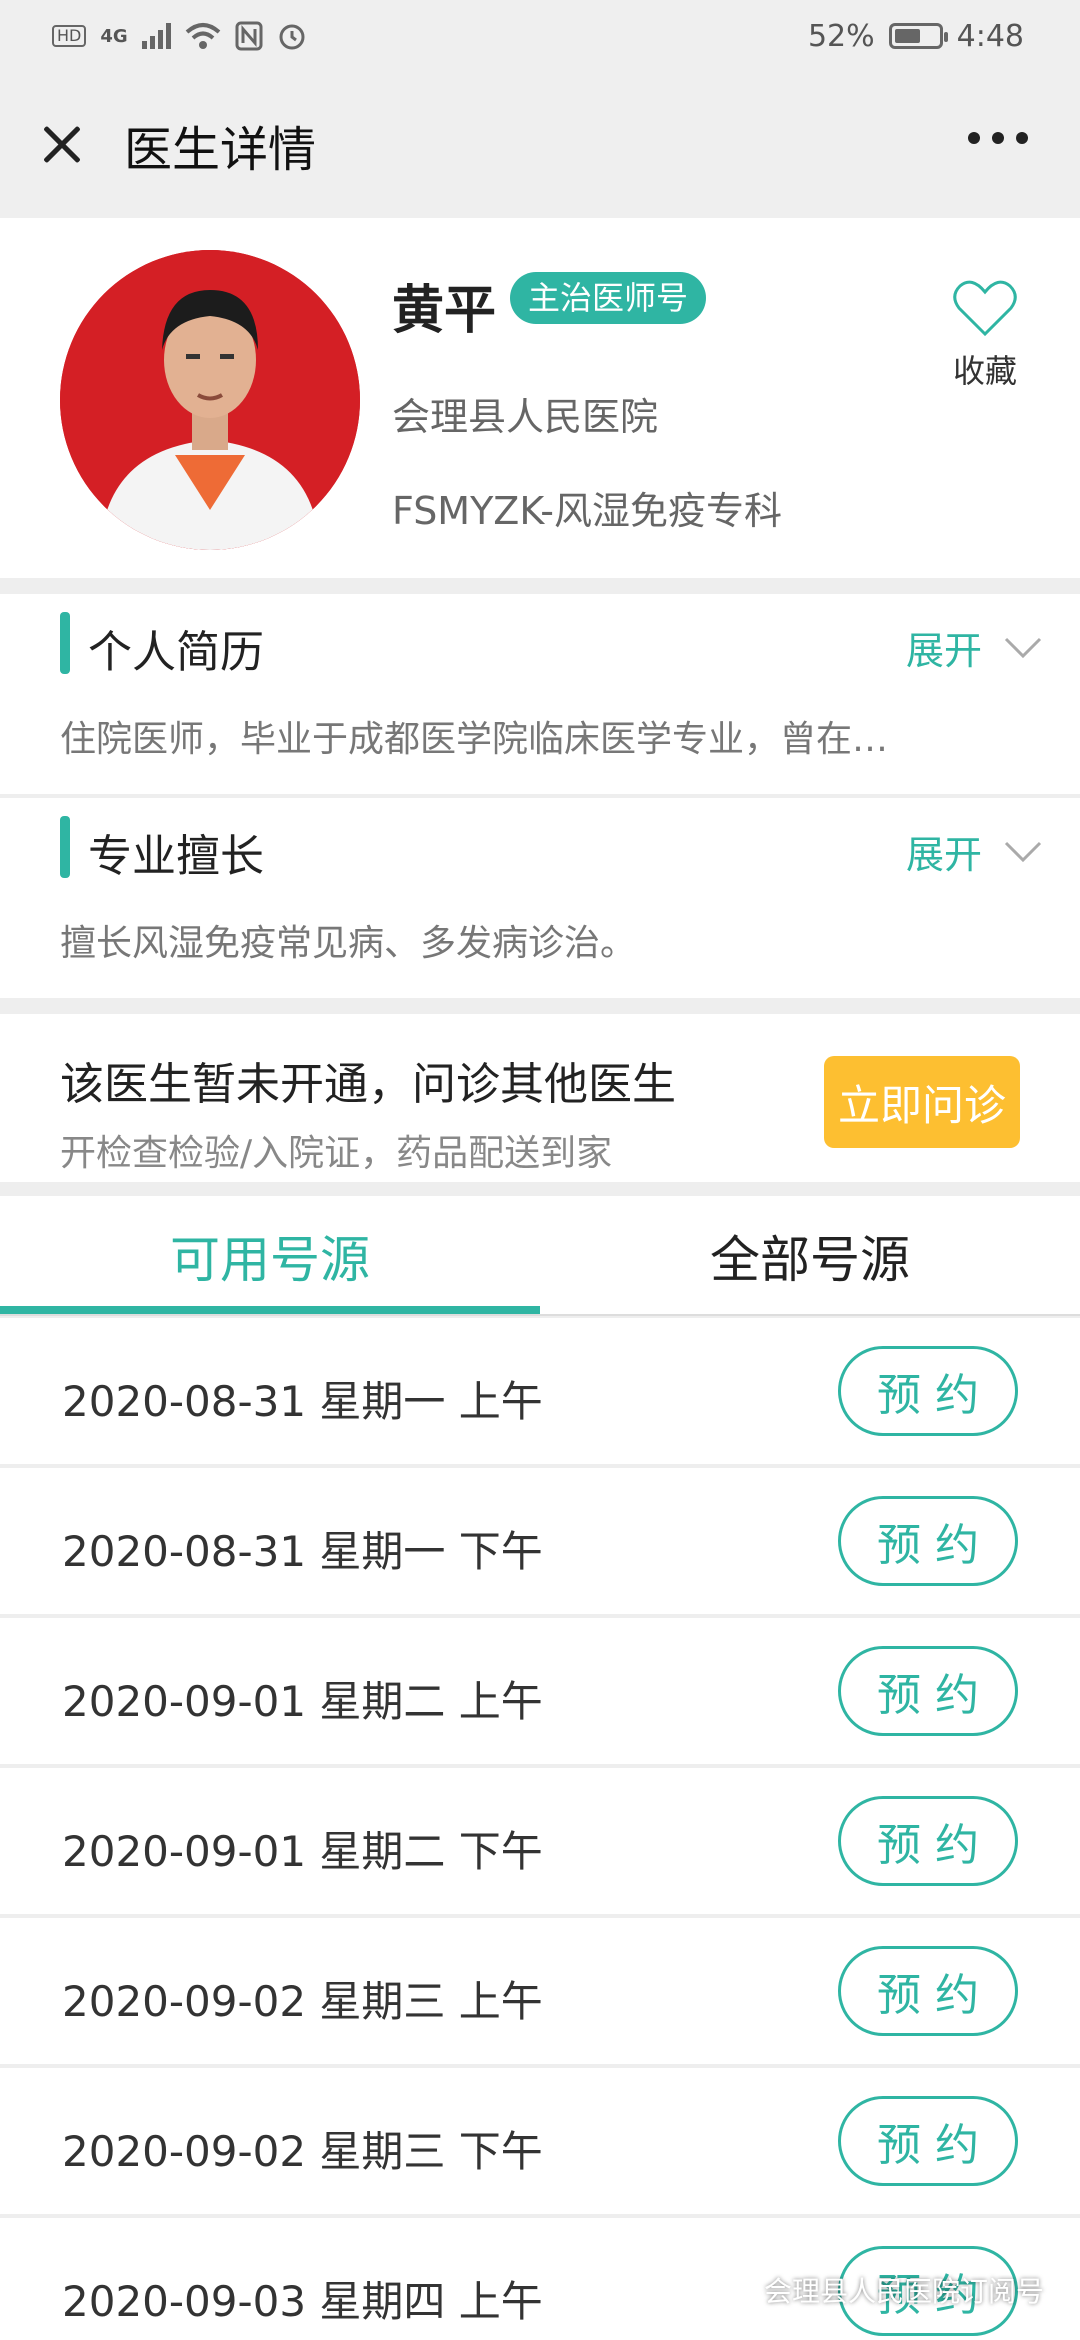  I want to click on doctor-portrait, so click(210, 400).